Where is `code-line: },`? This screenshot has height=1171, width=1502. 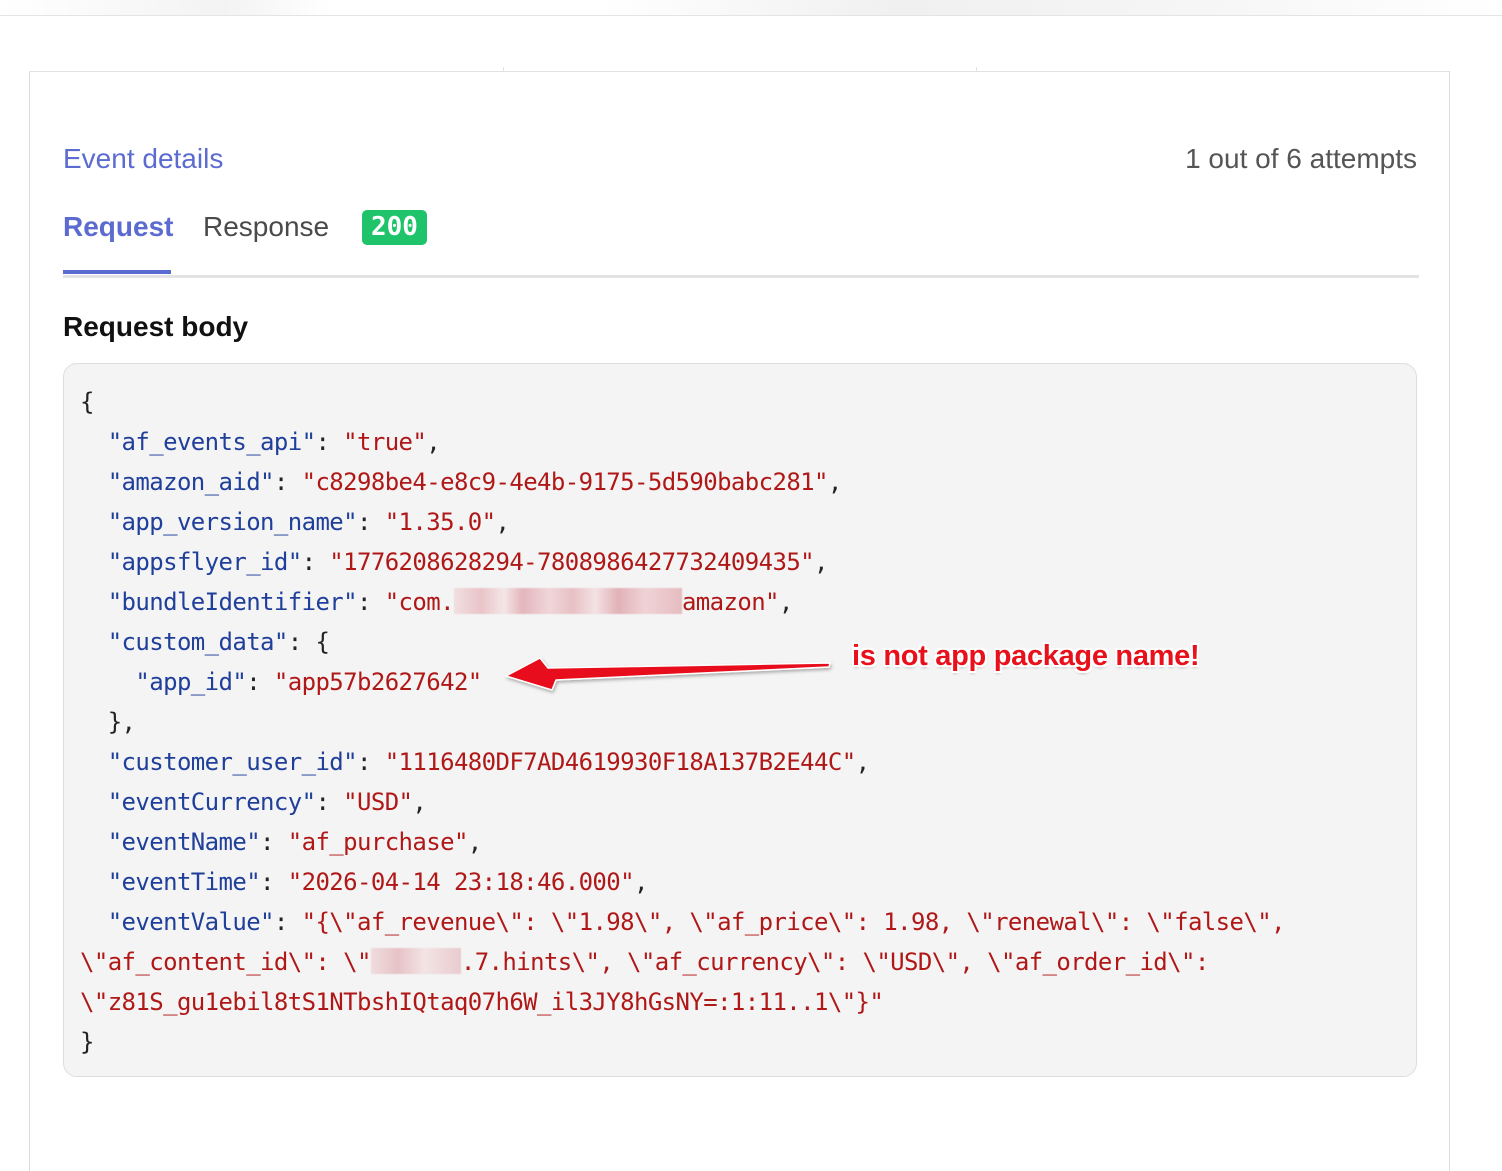
code-line: }, is located at coordinates (682, 722).